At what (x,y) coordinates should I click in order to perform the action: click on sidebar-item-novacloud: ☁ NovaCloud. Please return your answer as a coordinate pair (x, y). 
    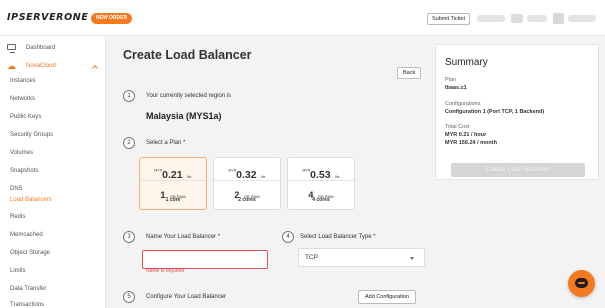
    Looking at the image, I should click on (31, 66).